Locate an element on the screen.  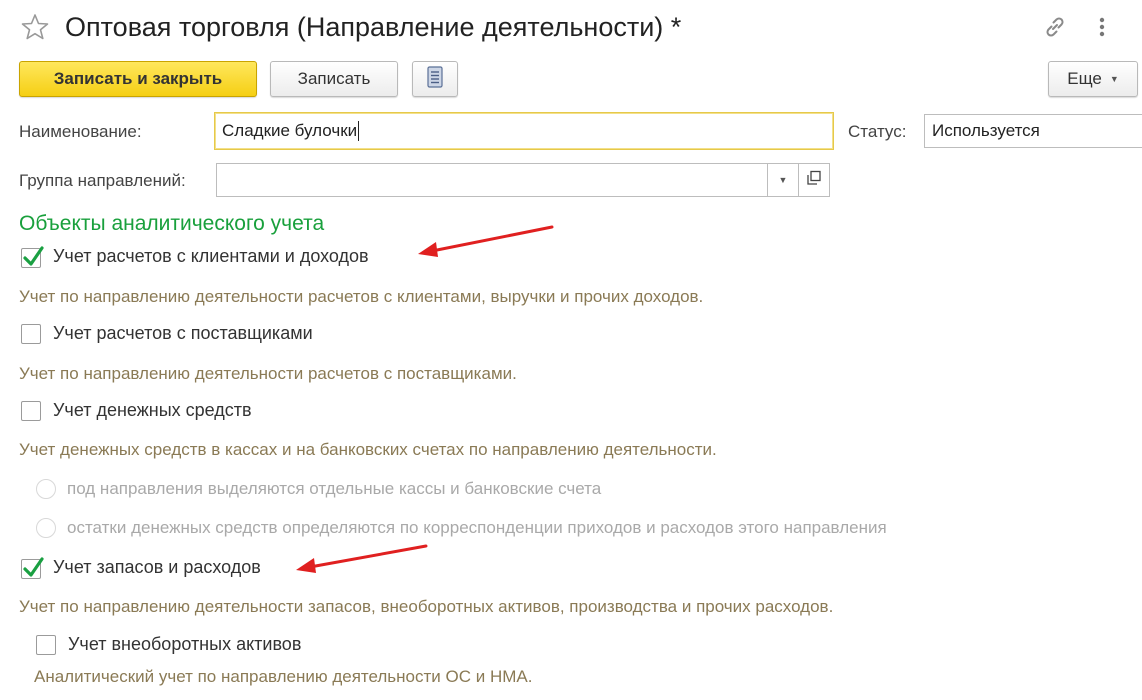
document-list-icon is located at coordinates (435, 79).